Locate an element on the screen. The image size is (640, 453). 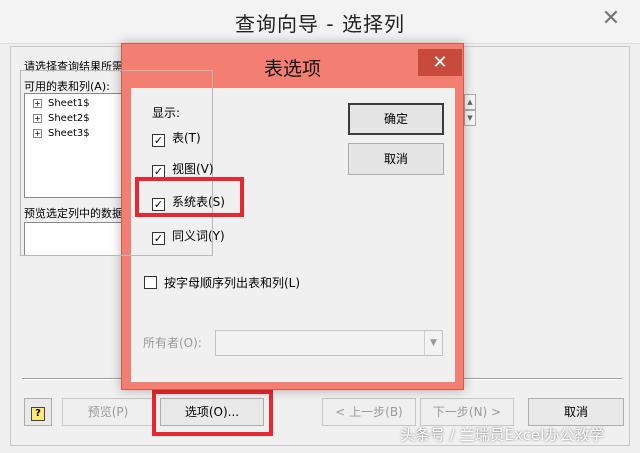
preview-button: 预览(P) is located at coordinates (108, 412).